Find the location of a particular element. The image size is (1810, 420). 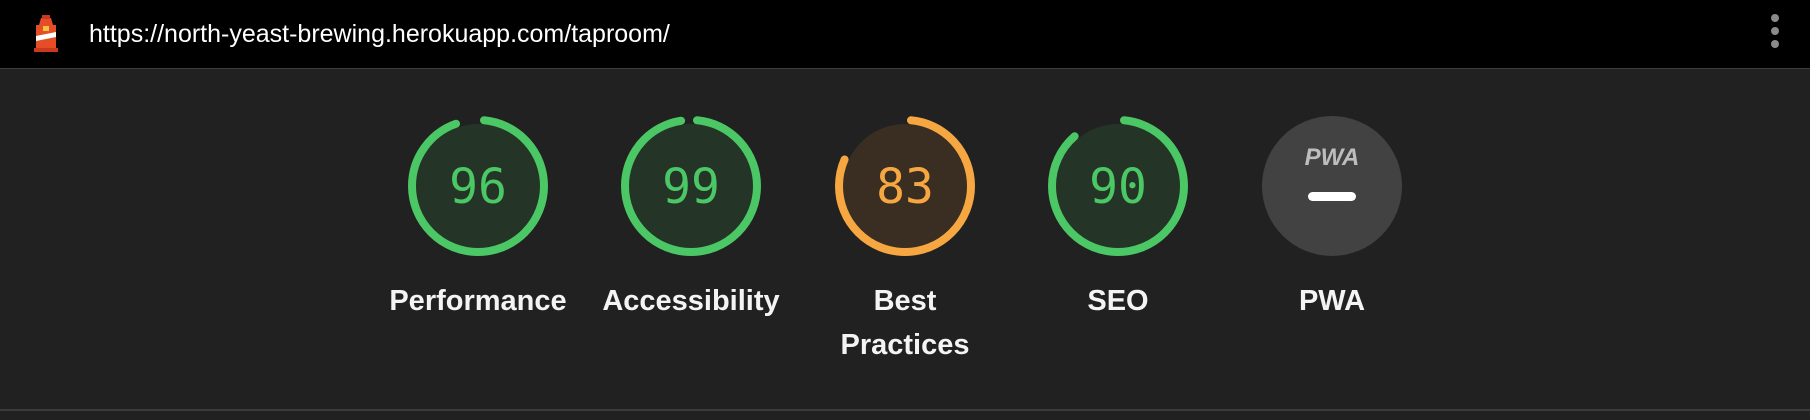

best-practices-score: 83 is located at coordinates (905, 187).